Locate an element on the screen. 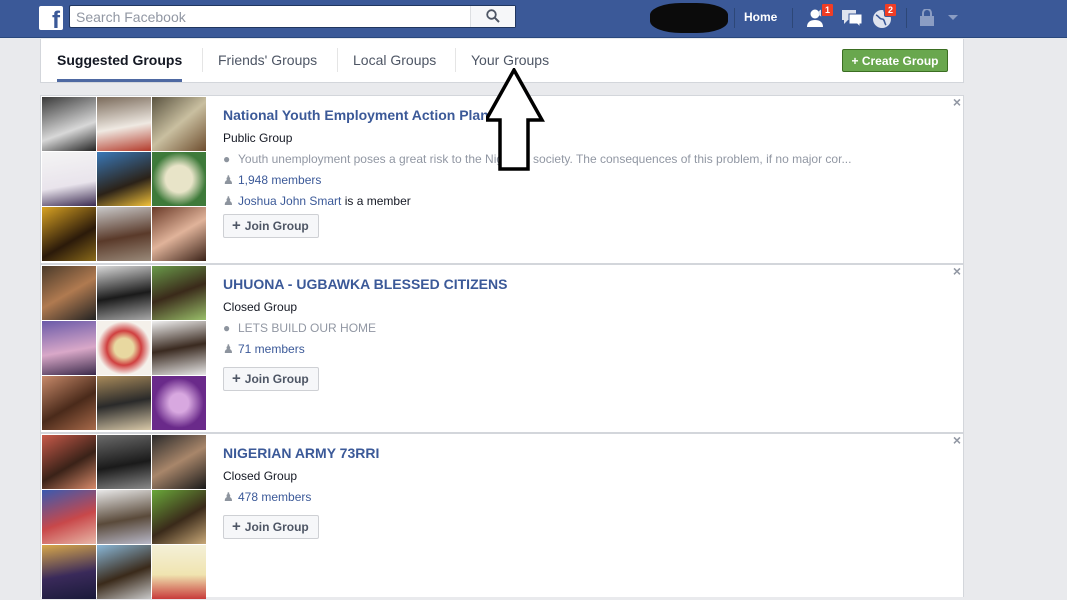 The width and height of the screenshot is (1067, 600). friend-member-row: ♟ Joshua John Smart is a member is located at coordinates (317, 201).